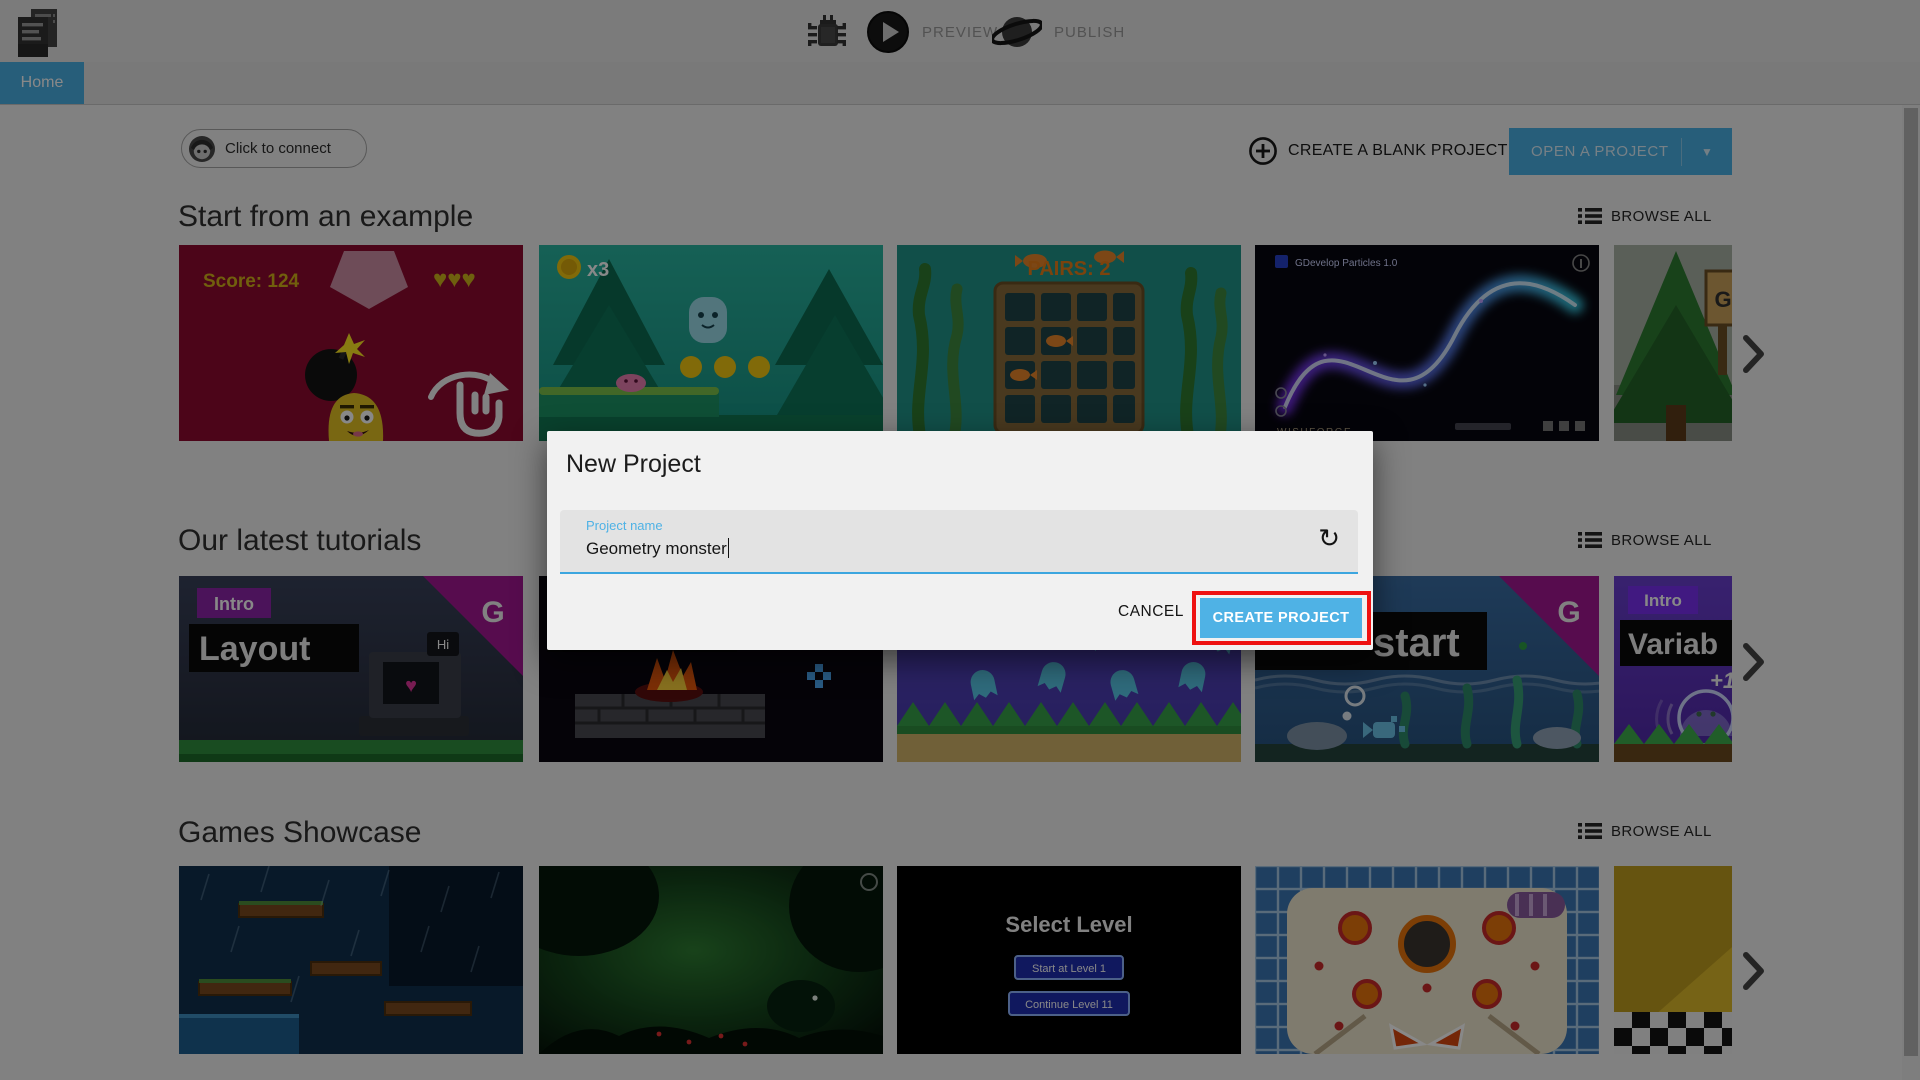 The width and height of the screenshot is (1920, 1080). Describe the element at coordinates (959, 572) in the screenshot. I see `input-focus-underline` at that location.